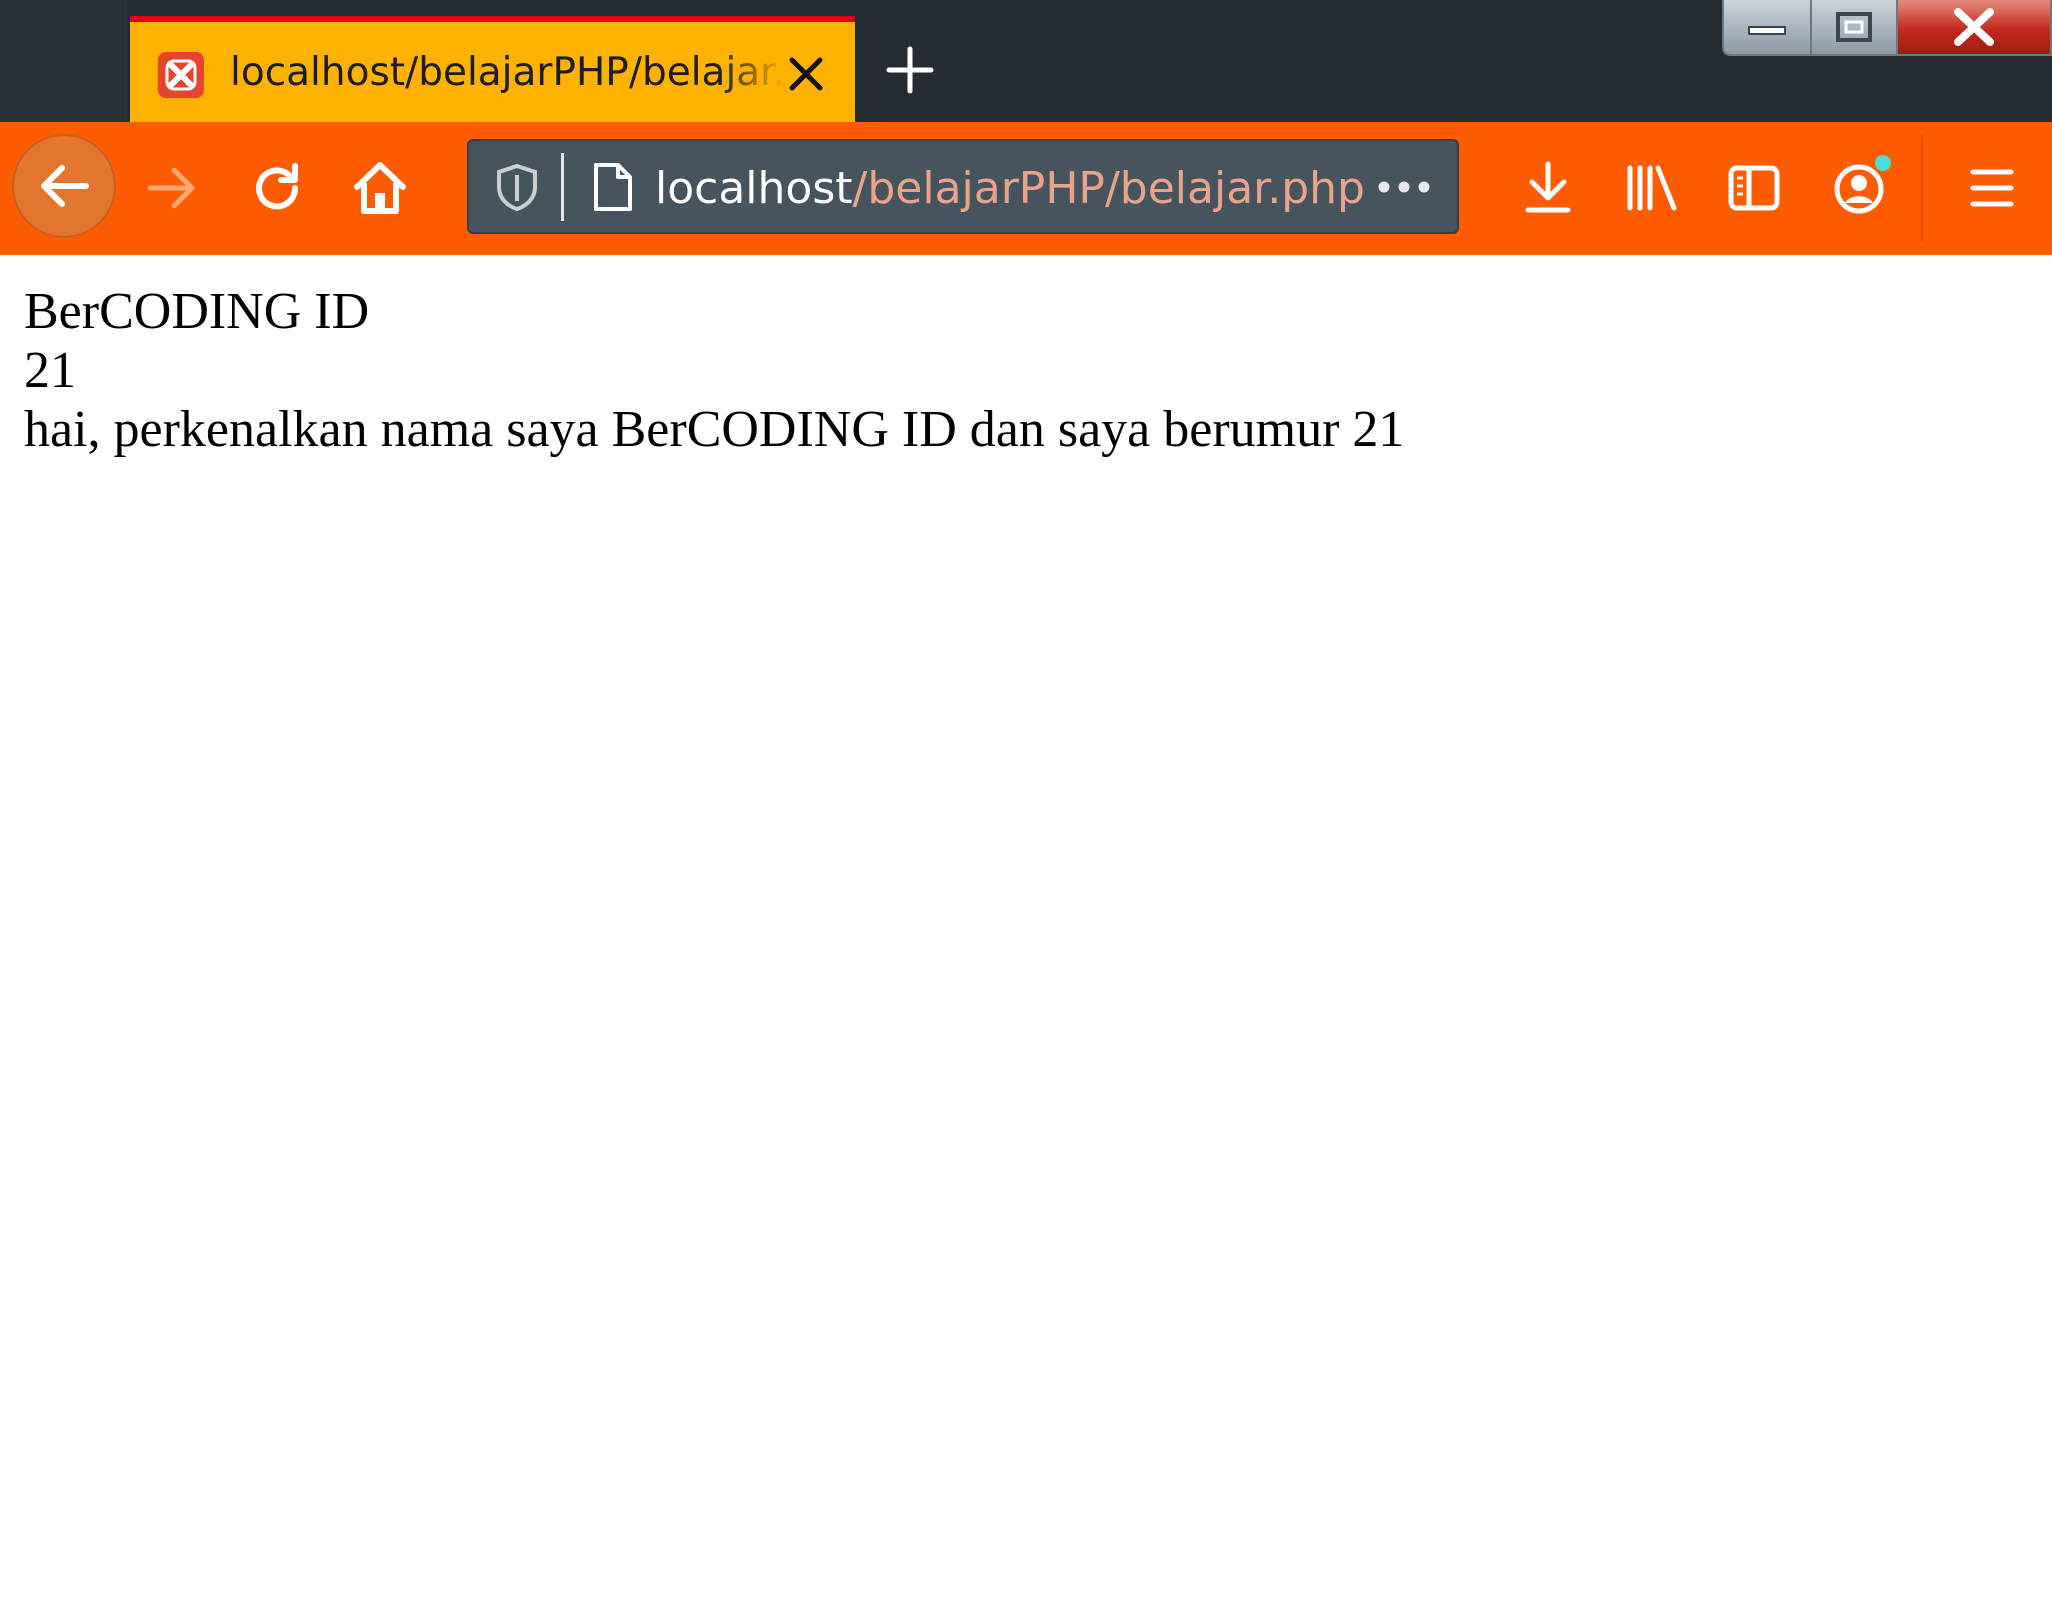 This screenshot has height=1607, width=2052. What do you see at coordinates (181, 75) in the screenshot?
I see `xampp-icon` at bounding box center [181, 75].